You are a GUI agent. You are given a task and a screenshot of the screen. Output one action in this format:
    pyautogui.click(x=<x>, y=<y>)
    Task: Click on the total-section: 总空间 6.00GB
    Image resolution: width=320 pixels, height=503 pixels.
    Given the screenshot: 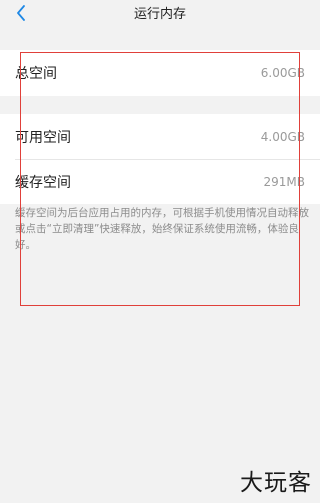 What is the action you would take?
    pyautogui.click(x=160, y=73)
    